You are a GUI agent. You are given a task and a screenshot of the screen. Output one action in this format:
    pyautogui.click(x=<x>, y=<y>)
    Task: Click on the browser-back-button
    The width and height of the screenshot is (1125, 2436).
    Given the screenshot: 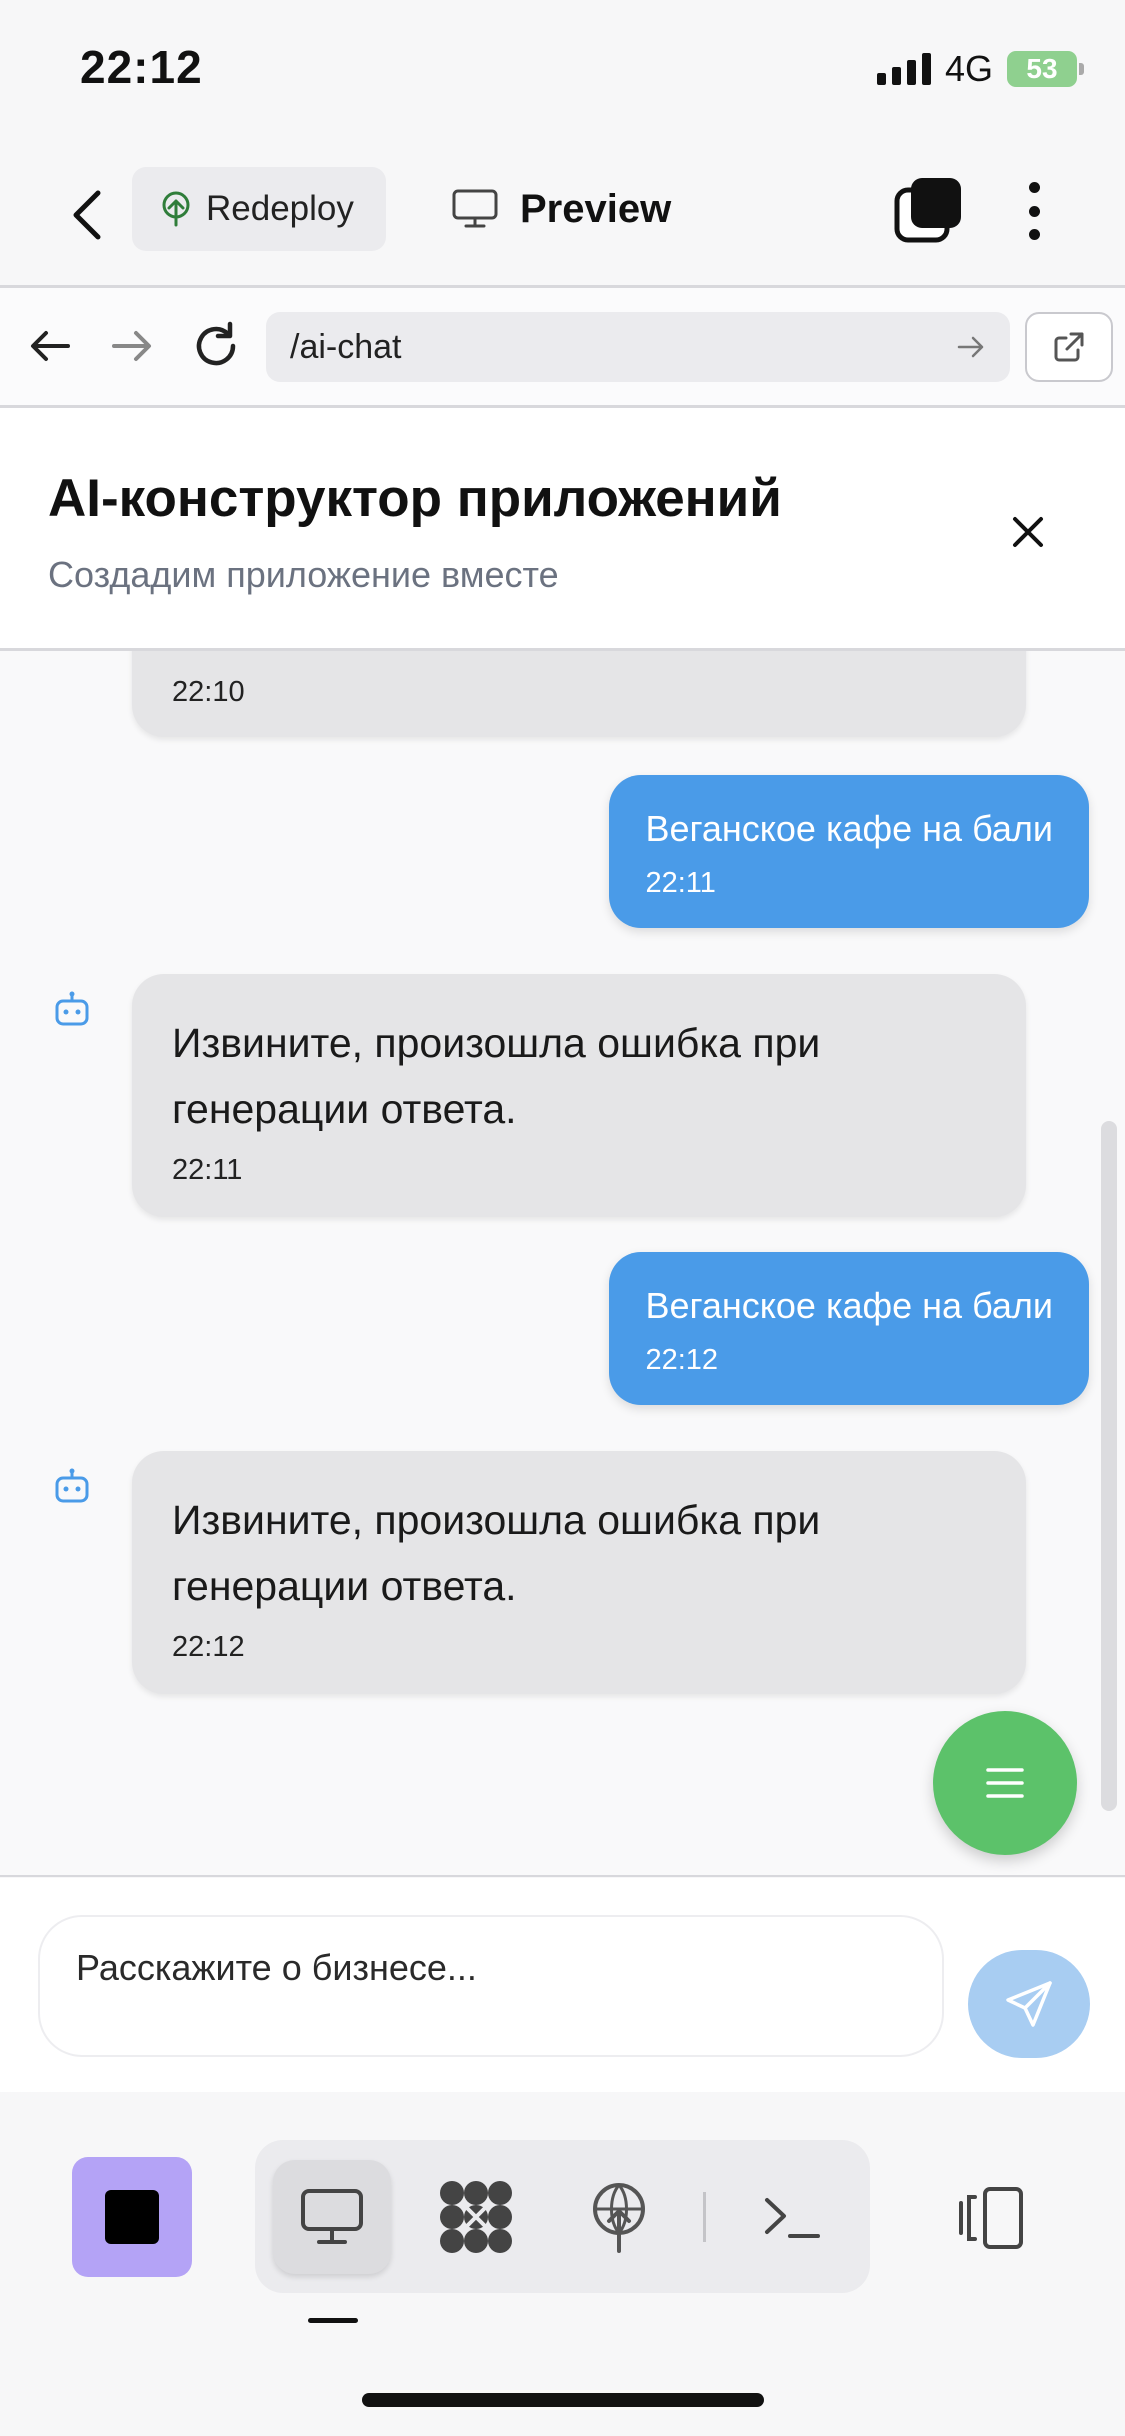 What is the action you would take?
    pyautogui.click(x=50, y=346)
    